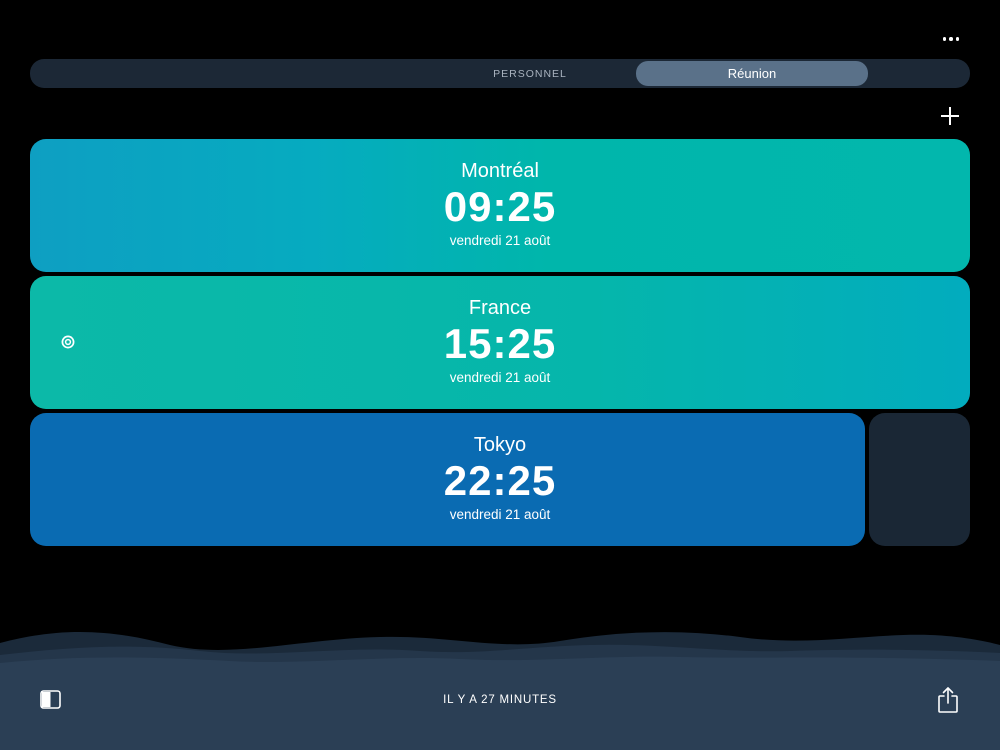 This screenshot has height=750, width=1000. I want to click on city-time: 15:25, so click(500, 343).